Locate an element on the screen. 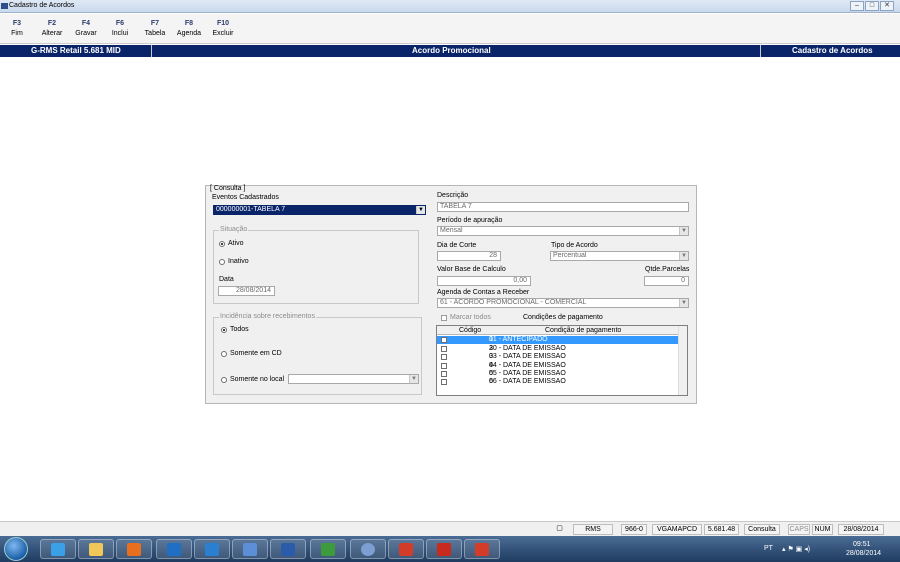 Image resolution: width=900 pixels, height=562 pixels. internet-explorer-icon is located at coordinates (58, 549).